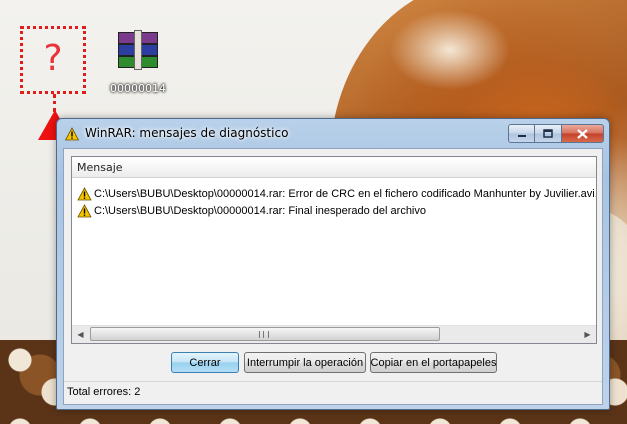  Describe the element at coordinates (305, 362) in the screenshot. I see `abort-operation-button: Interrumpir la operación` at that location.